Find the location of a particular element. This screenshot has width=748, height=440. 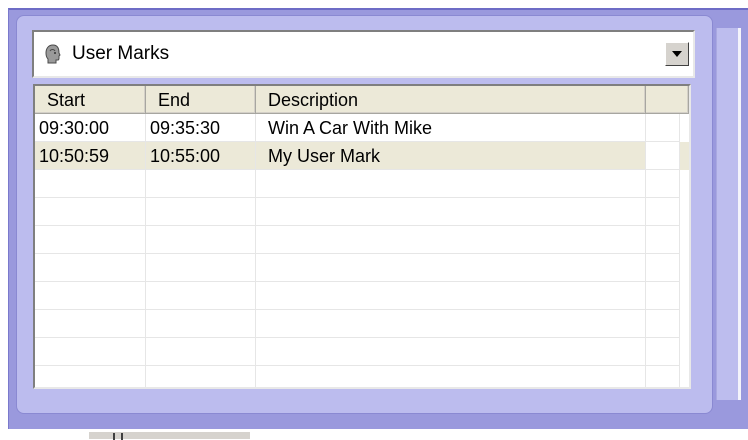

table-header: Start End Description is located at coordinates (362, 100).